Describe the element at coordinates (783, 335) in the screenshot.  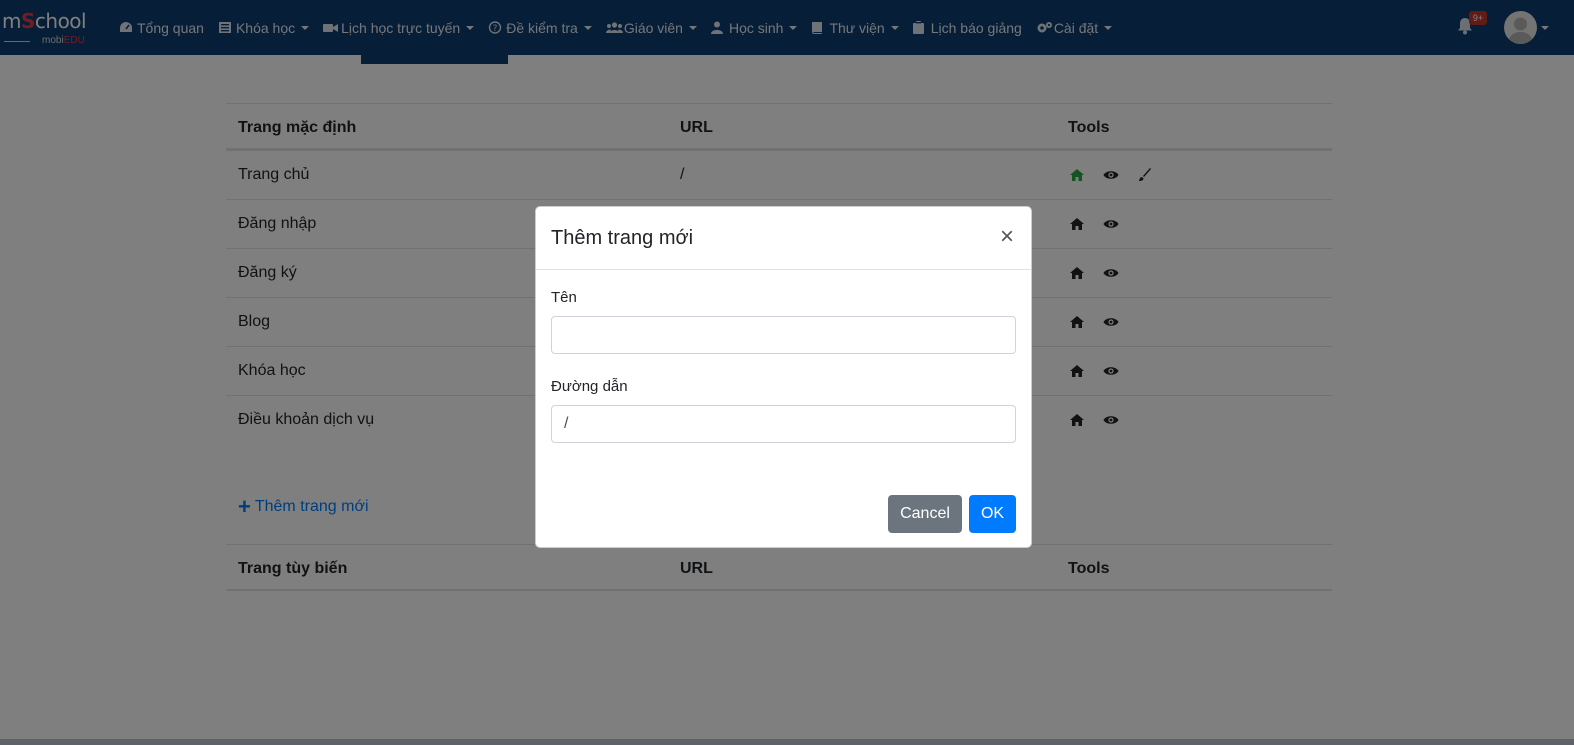
I see `name-field` at that location.